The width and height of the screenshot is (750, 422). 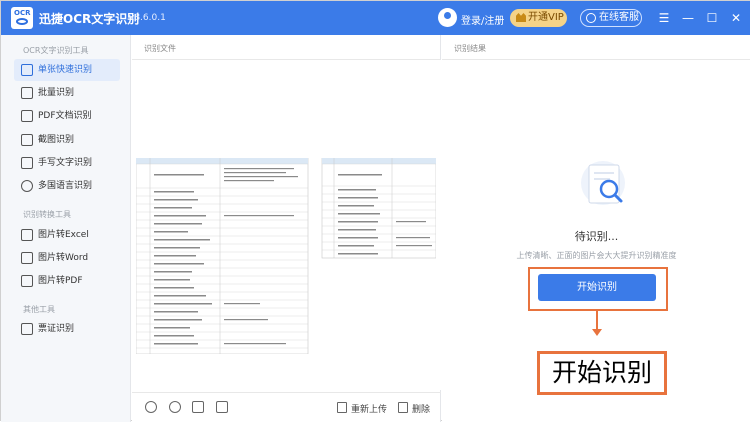 I want to click on minimize-icon: —, so click(x=688, y=18).